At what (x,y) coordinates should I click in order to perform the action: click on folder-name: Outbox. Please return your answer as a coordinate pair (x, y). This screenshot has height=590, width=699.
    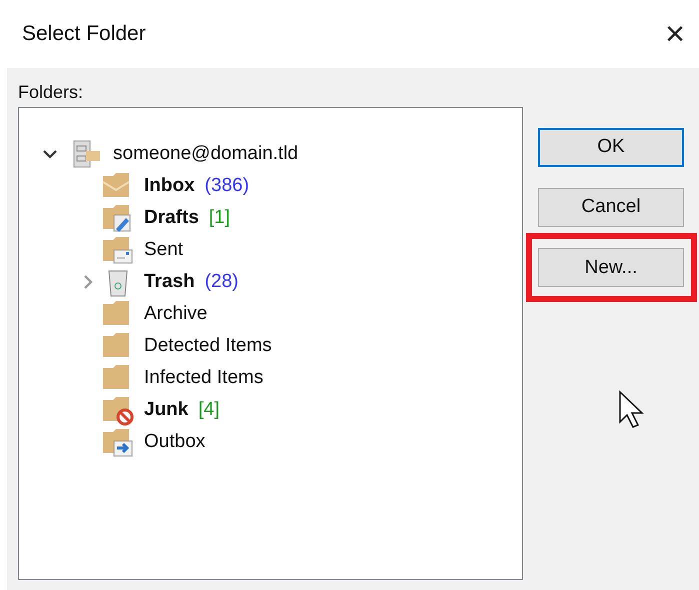
    Looking at the image, I should click on (175, 442).